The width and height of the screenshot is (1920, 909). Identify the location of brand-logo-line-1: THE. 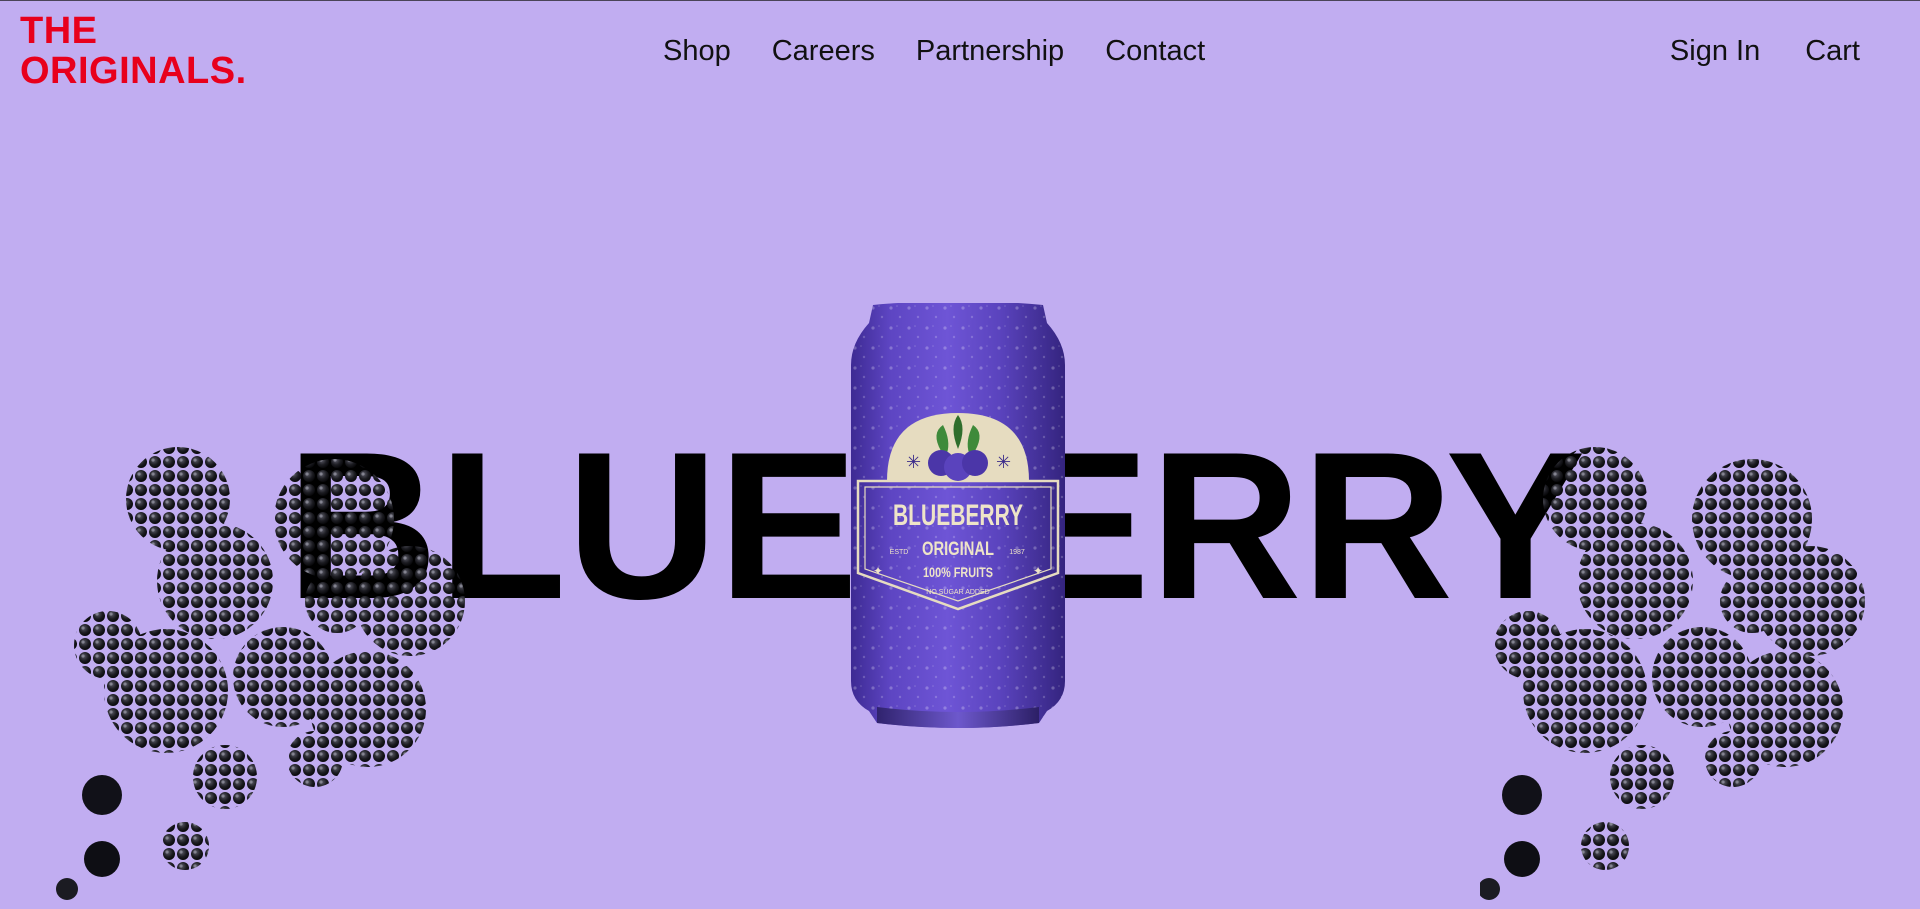
(59, 31).